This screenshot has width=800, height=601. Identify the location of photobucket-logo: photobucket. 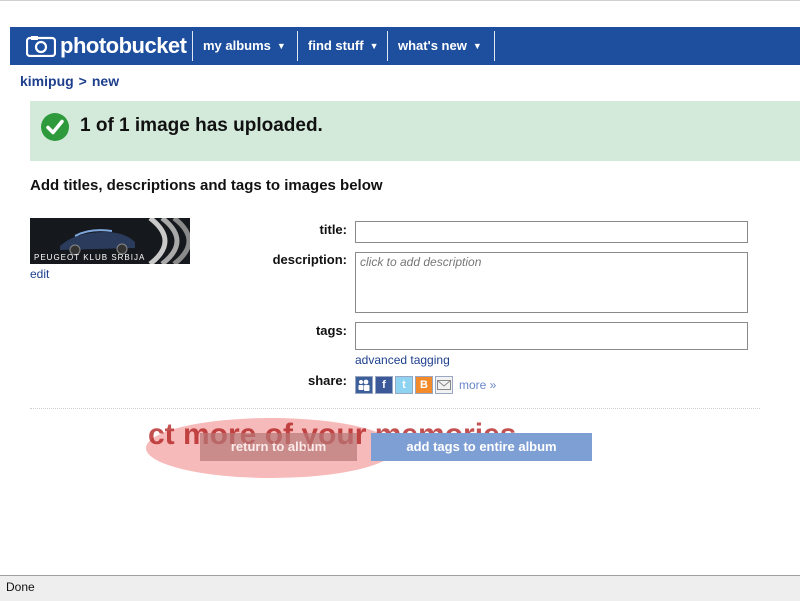
(106, 46).